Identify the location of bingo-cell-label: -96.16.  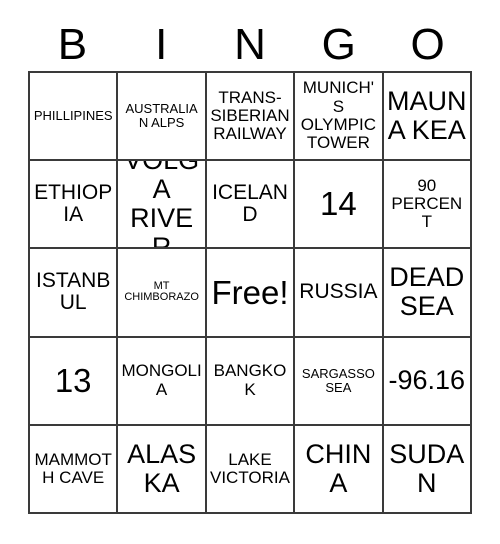
(427, 380).